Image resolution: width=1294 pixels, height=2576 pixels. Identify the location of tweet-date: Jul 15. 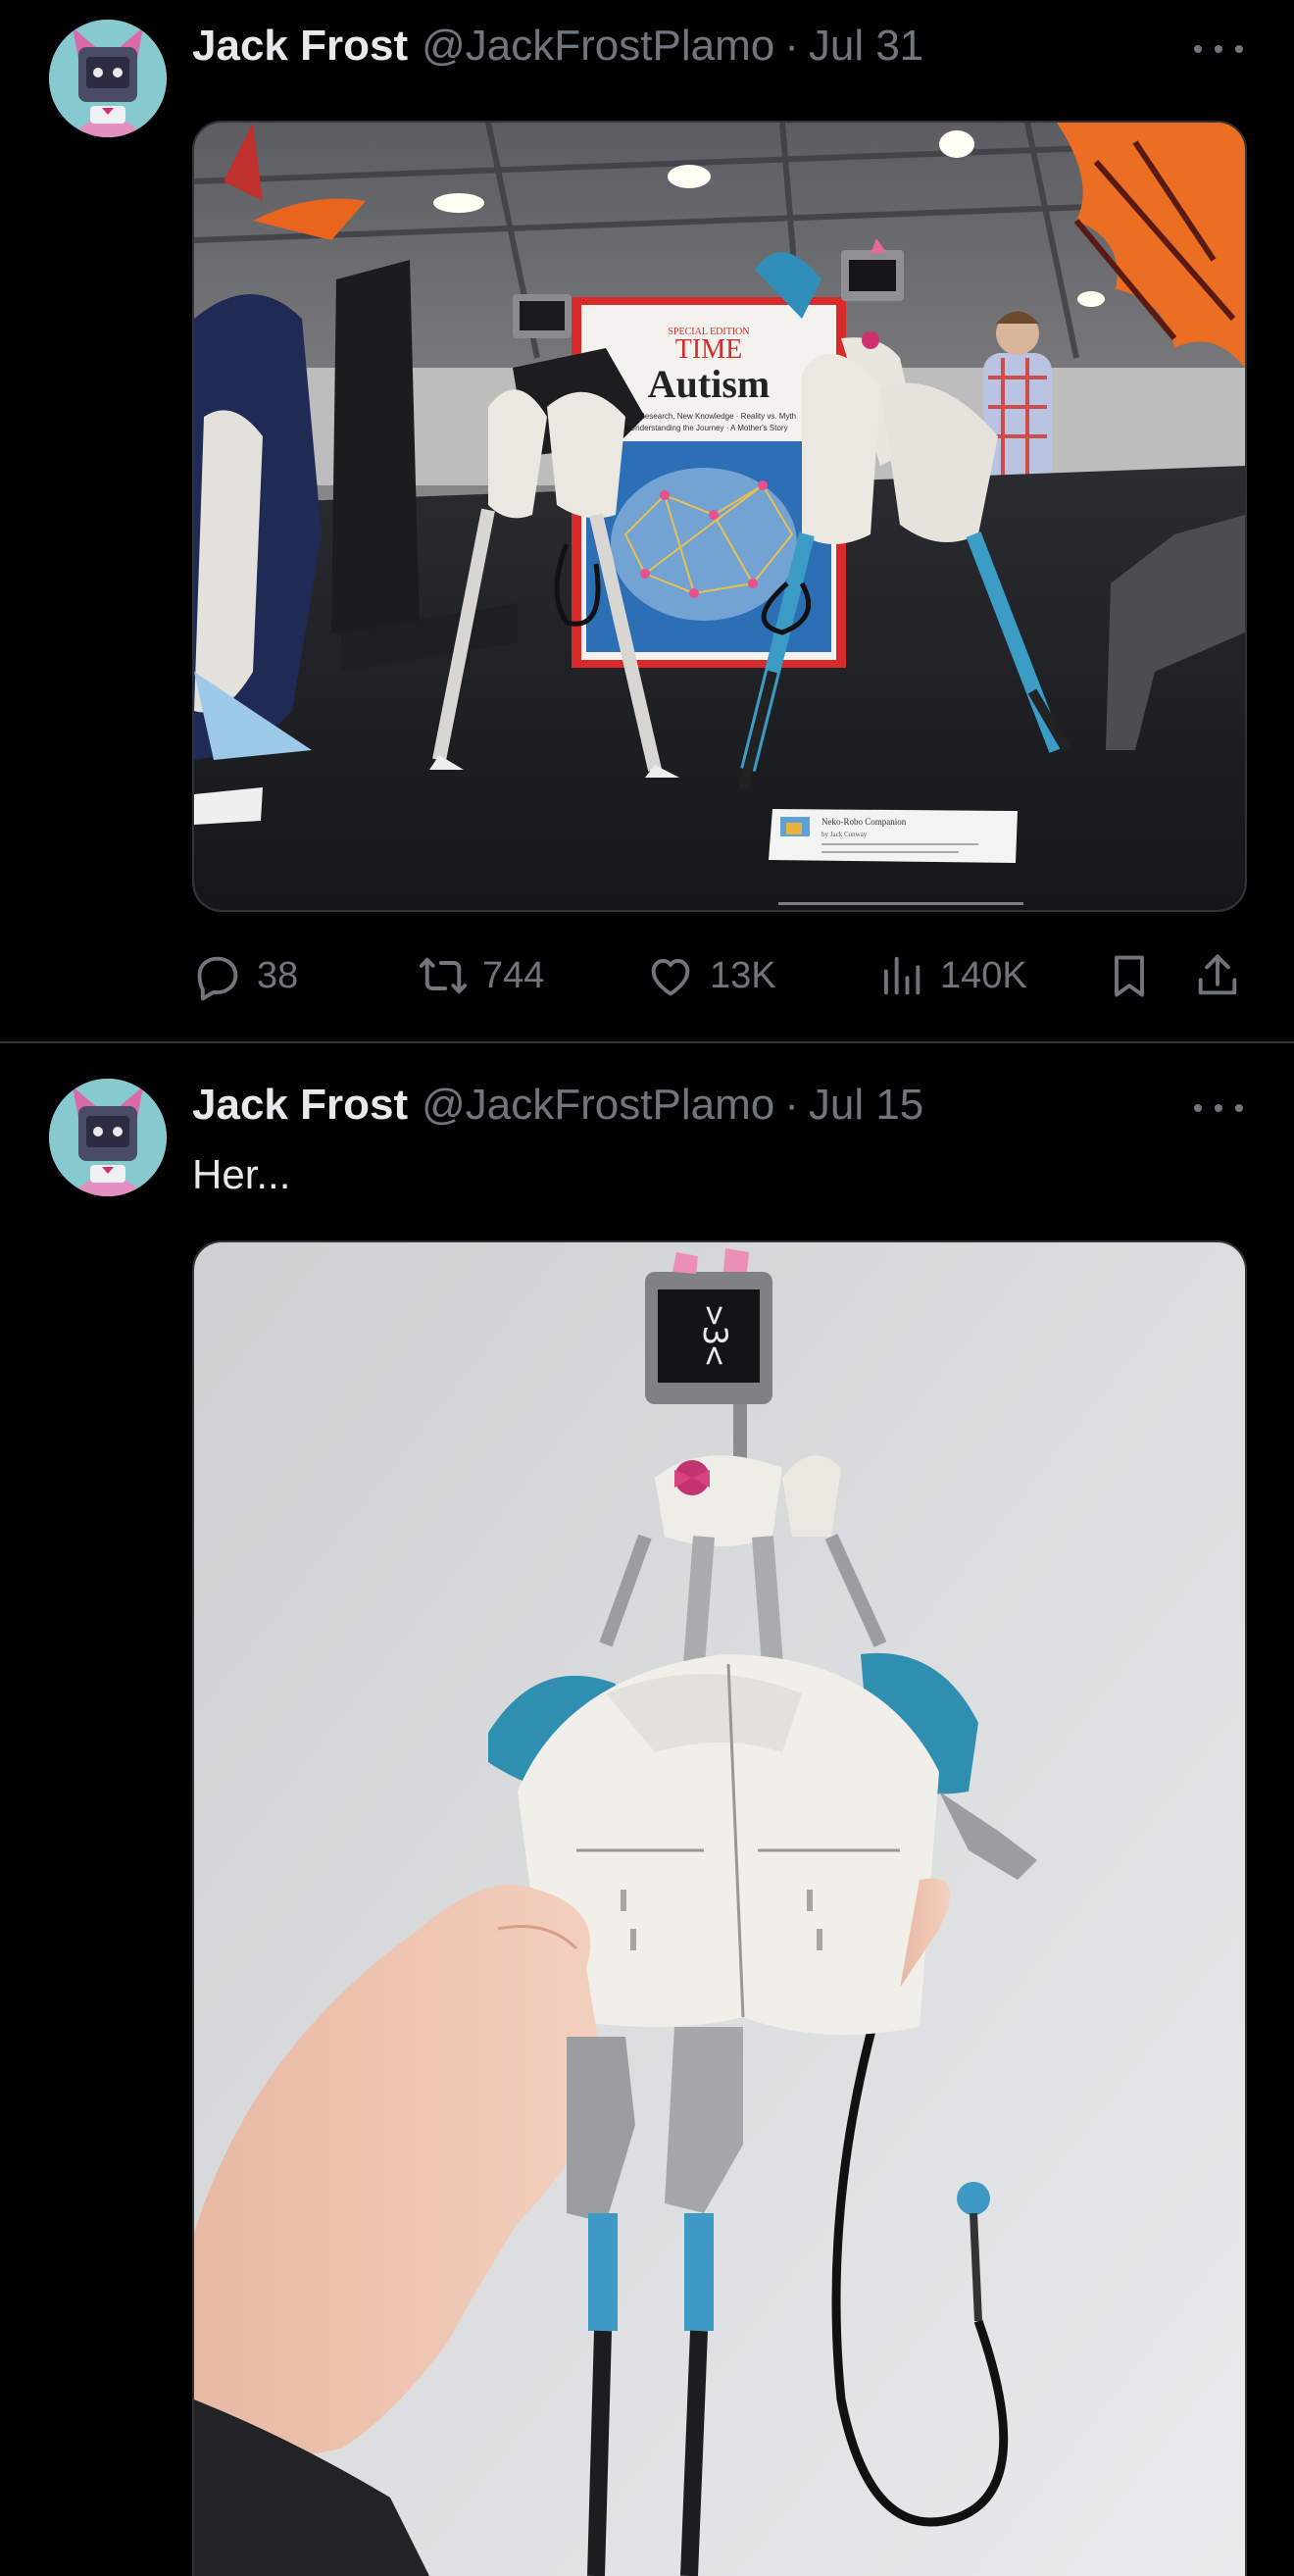
(866, 1105).